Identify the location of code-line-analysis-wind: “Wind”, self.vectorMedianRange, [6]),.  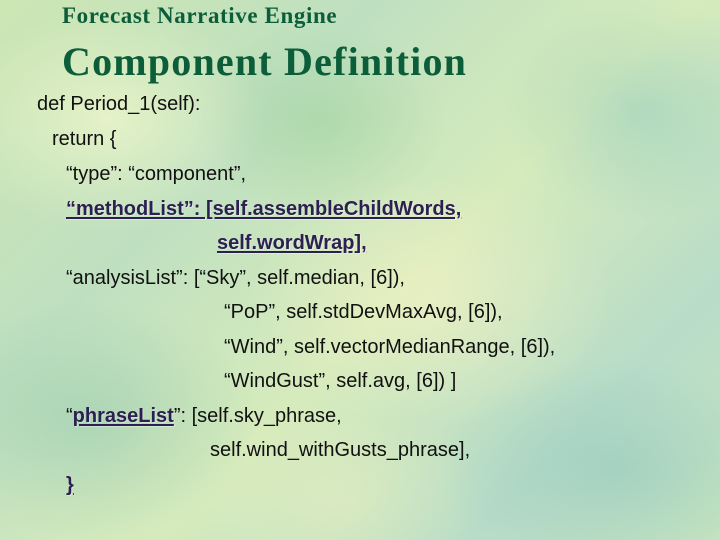
(390, 347).